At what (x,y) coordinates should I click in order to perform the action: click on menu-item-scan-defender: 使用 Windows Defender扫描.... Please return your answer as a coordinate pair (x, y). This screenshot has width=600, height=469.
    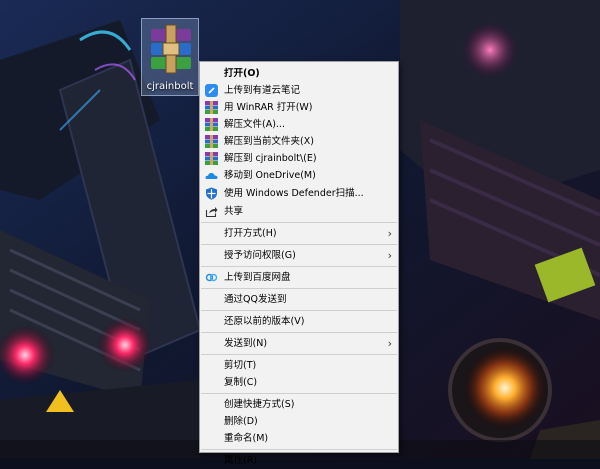
    Looking at the image, I should click on (299, 193).